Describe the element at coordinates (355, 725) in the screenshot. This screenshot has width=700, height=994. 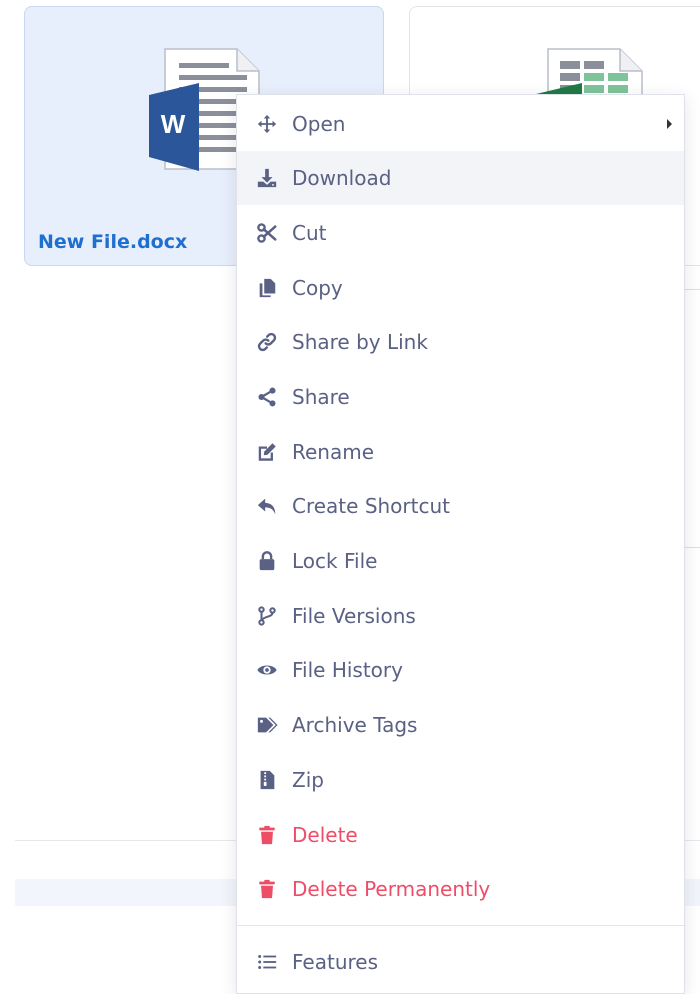
I see `menu-item-label: Archive Tags` at that location.